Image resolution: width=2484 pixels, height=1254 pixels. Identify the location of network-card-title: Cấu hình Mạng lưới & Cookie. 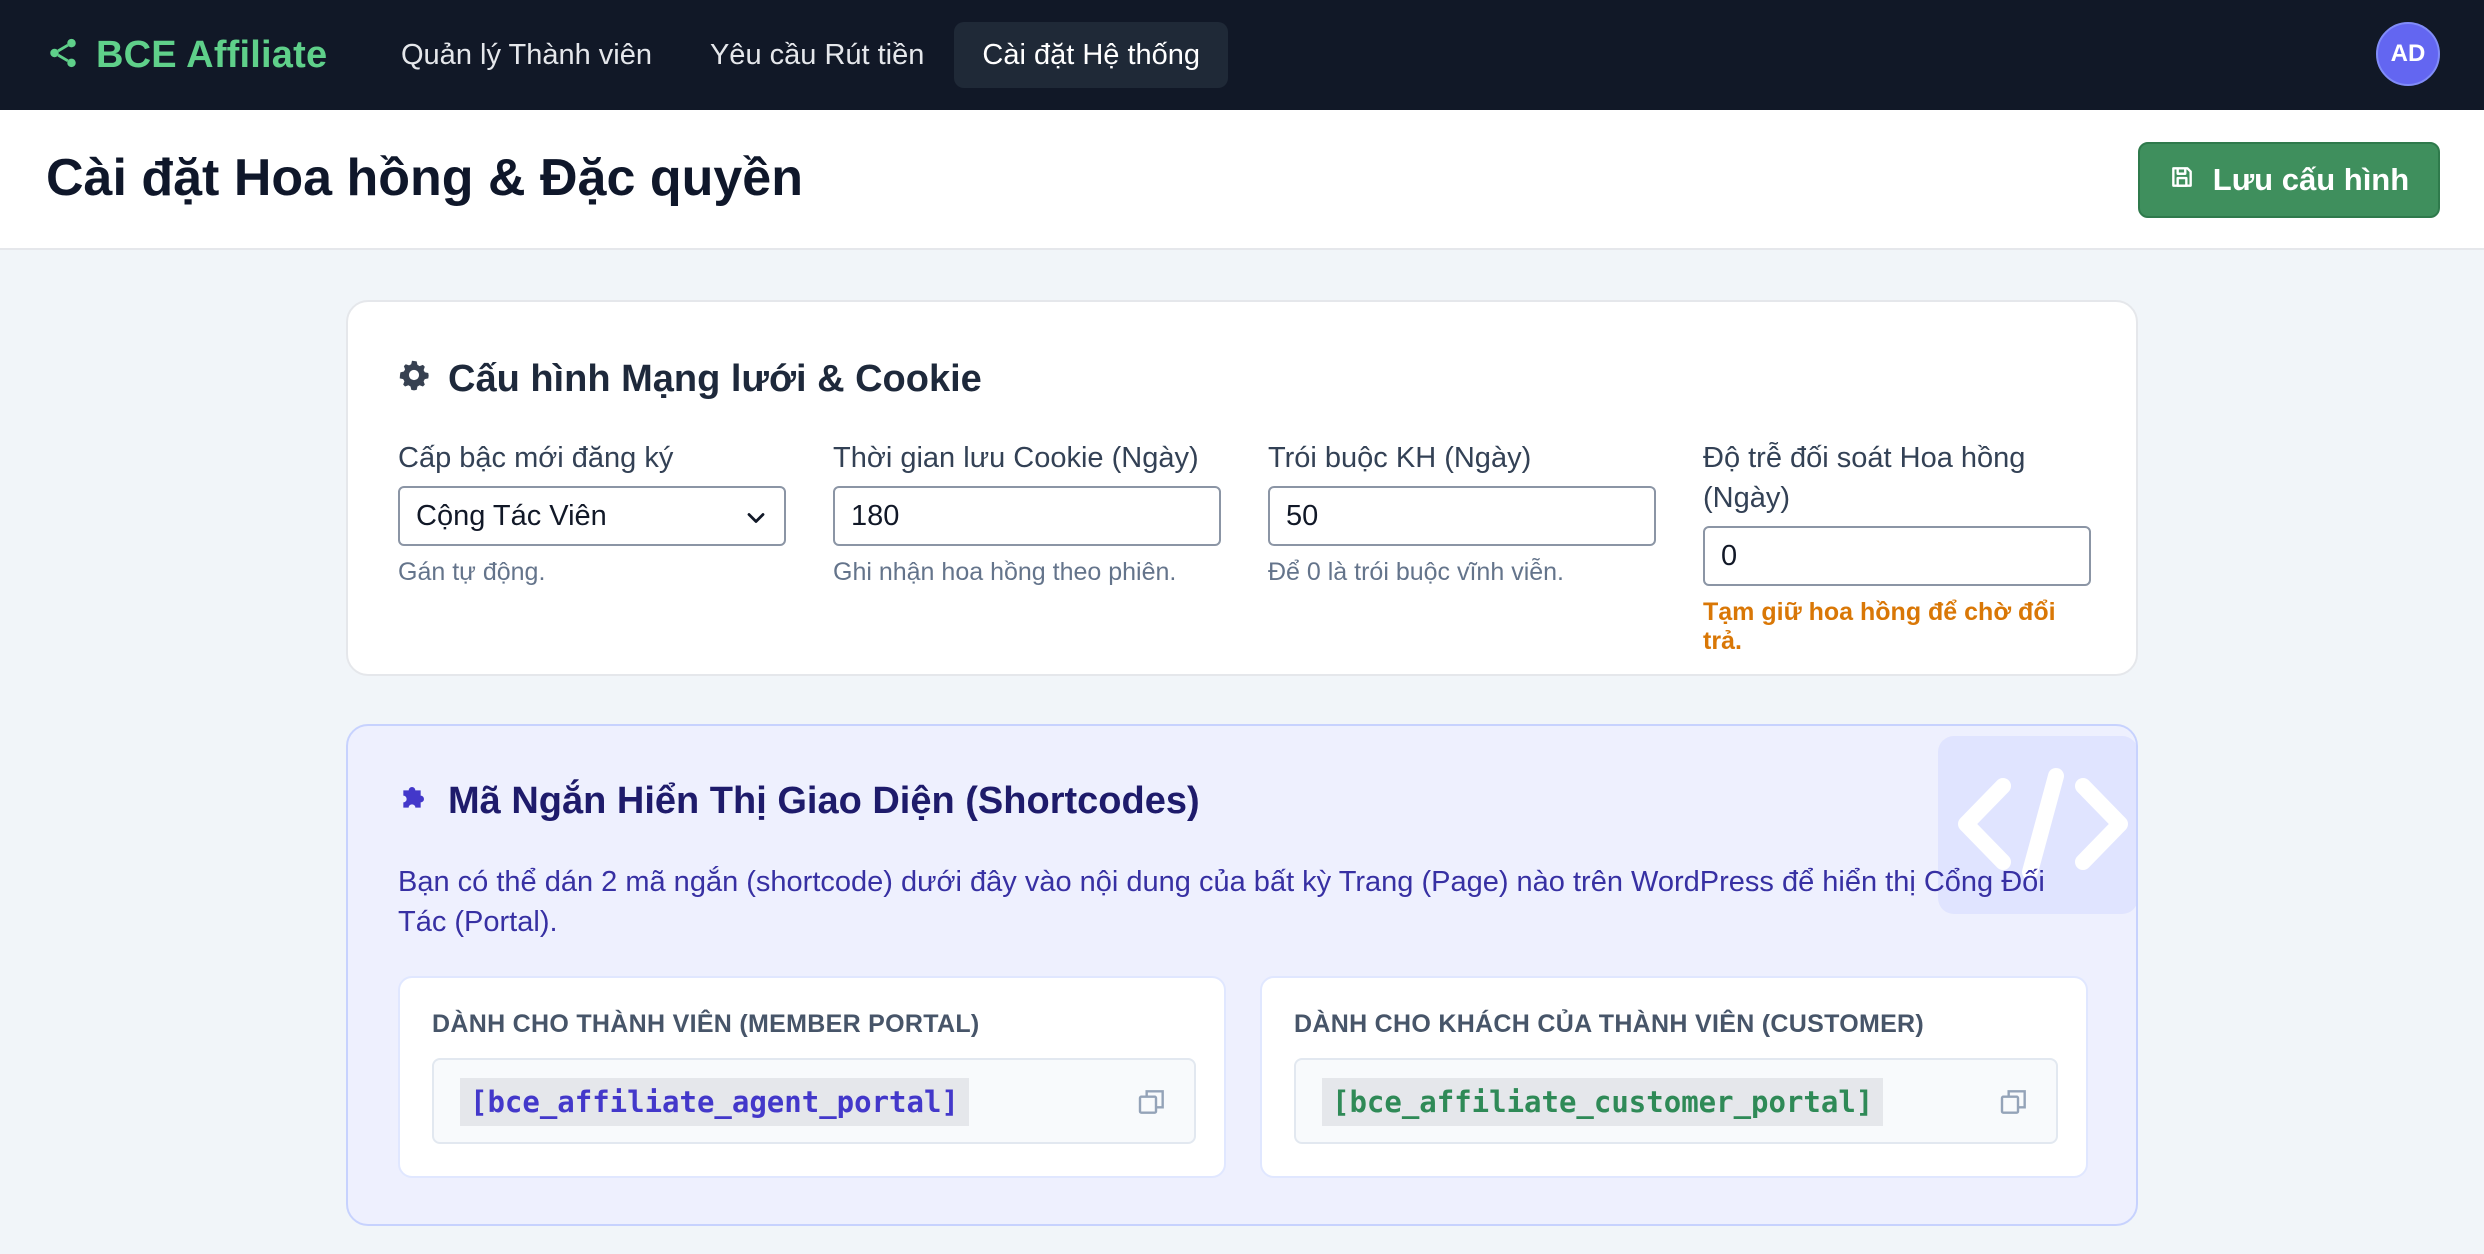
(690, 379).